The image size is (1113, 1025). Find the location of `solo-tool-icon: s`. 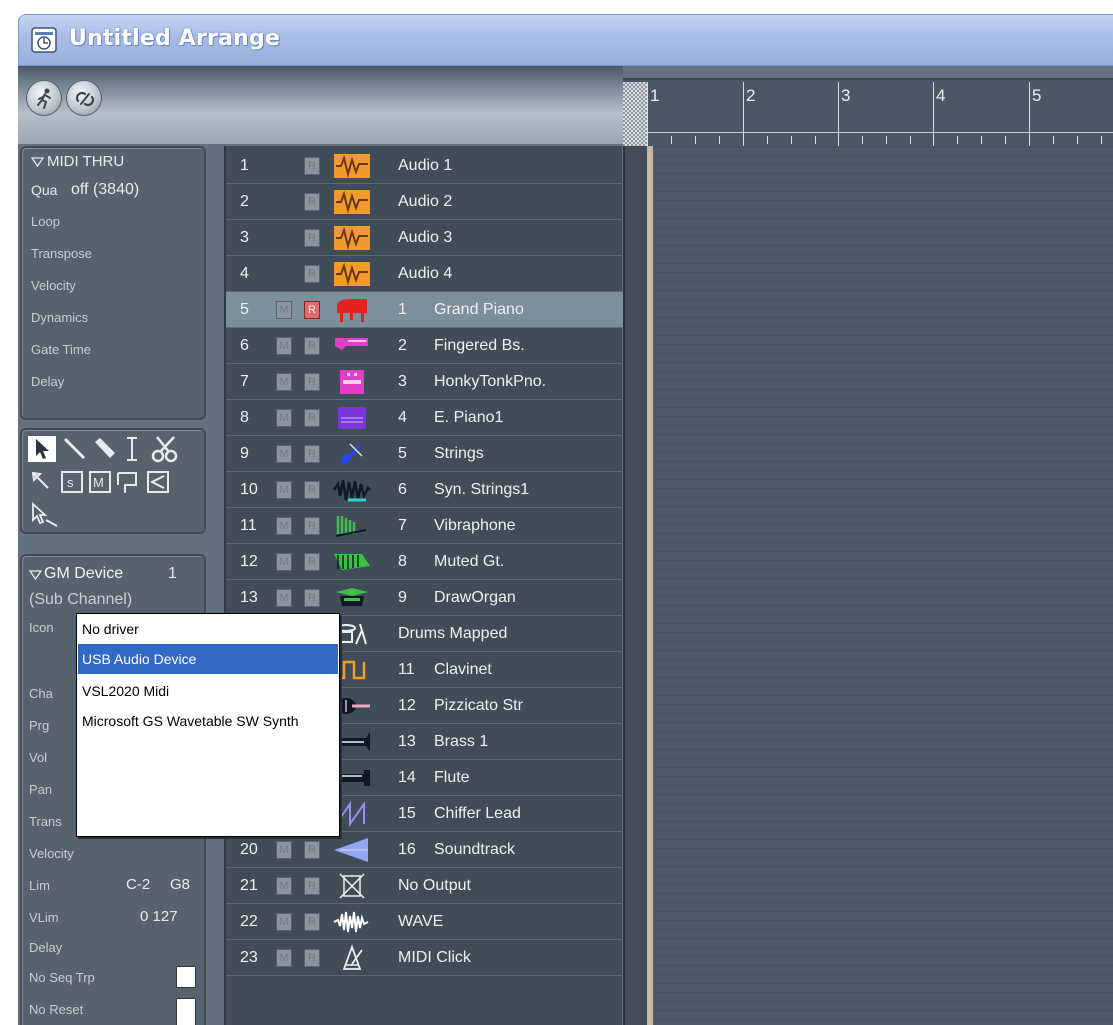

solo-tool-icon: s is located at coordinates (72, 482).